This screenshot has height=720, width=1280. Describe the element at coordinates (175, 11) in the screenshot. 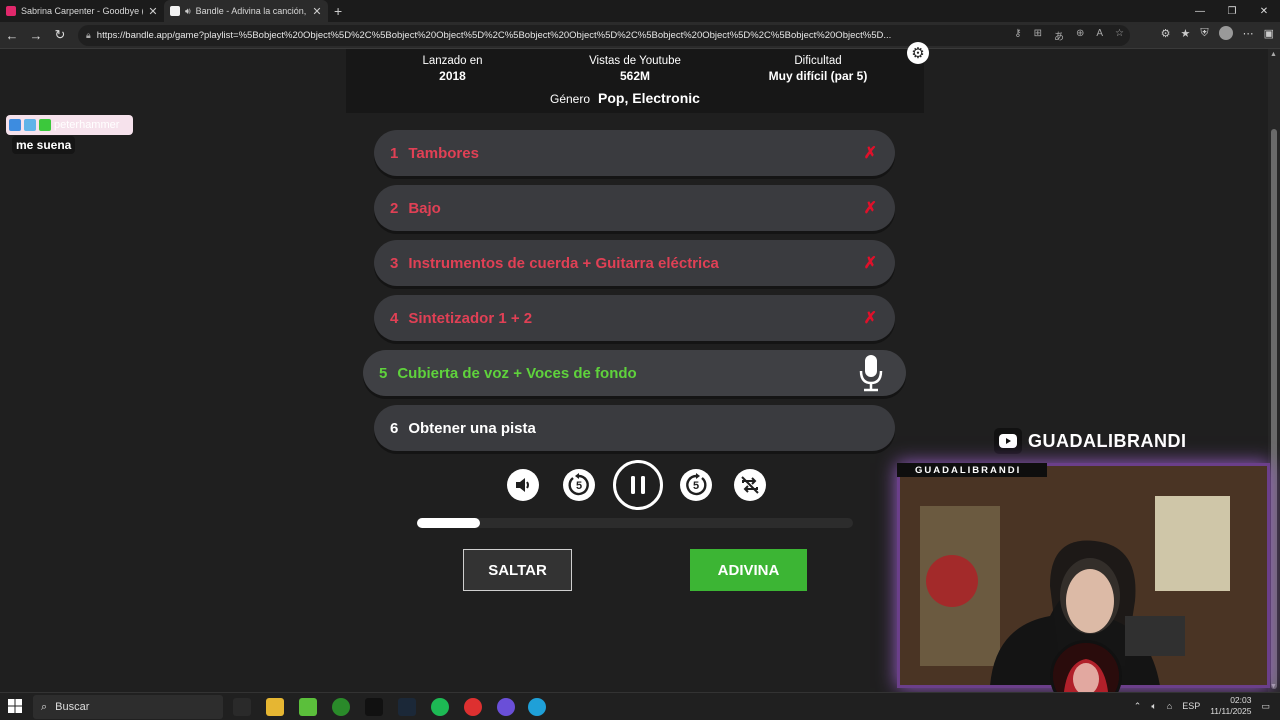

I see `bandle-favicon-icon` at that location.